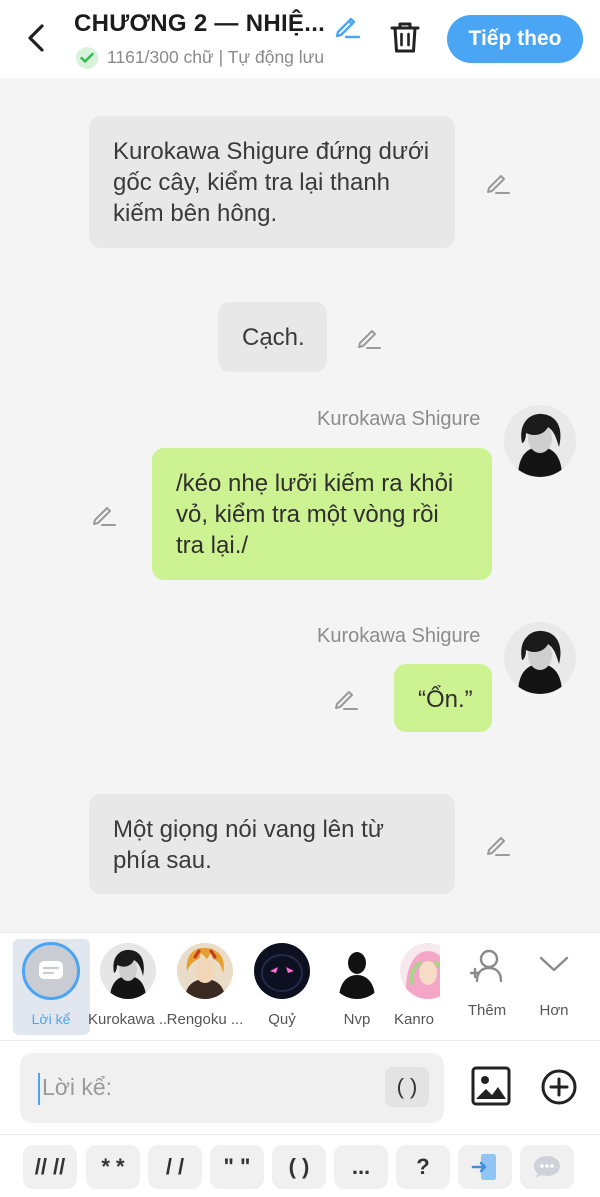 This screenshot has width=600, height=1197. I want to click on symbol-shortcut-bar: // // * * / / " " ( ) ... ?, so click(300, 1165).